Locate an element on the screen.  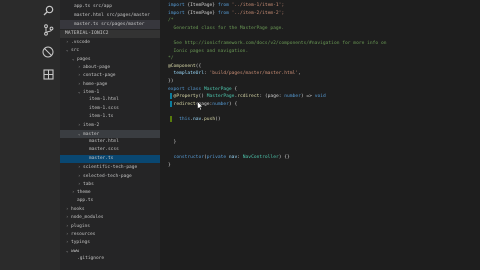
tree-item-label: src is located at coordinates (75, 51).